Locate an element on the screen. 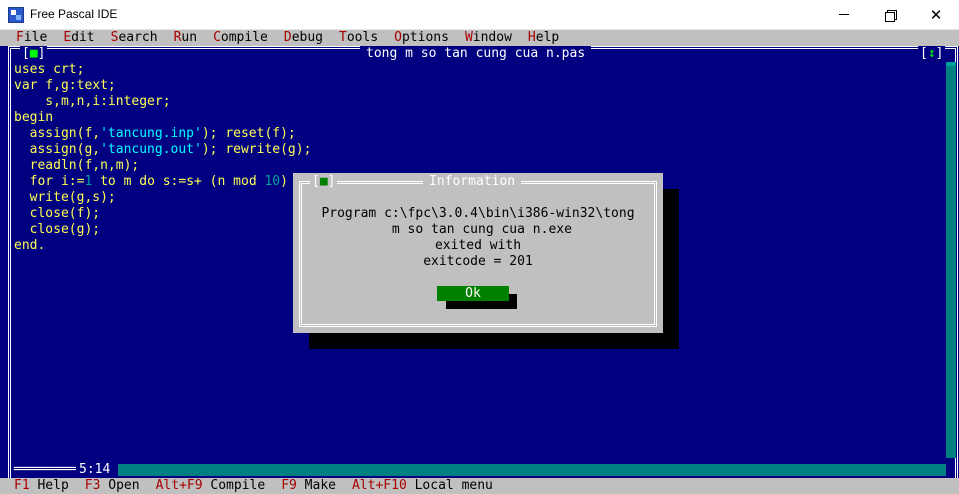  dialog-message-line: exitcode = 201 is located at coordinates (478, 261).